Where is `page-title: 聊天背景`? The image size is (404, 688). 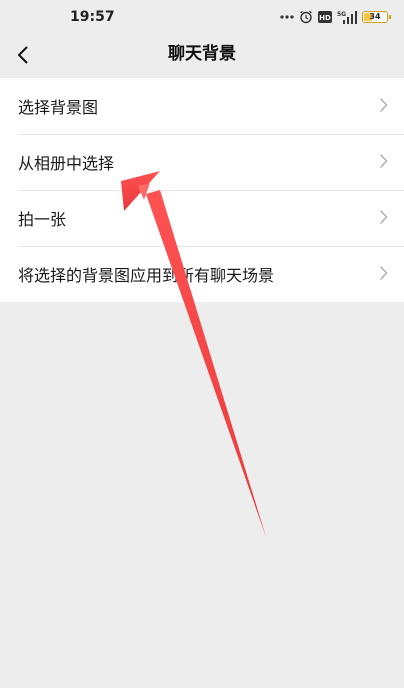
page-title: 聊天背景 is located at coordinates (202, 54).